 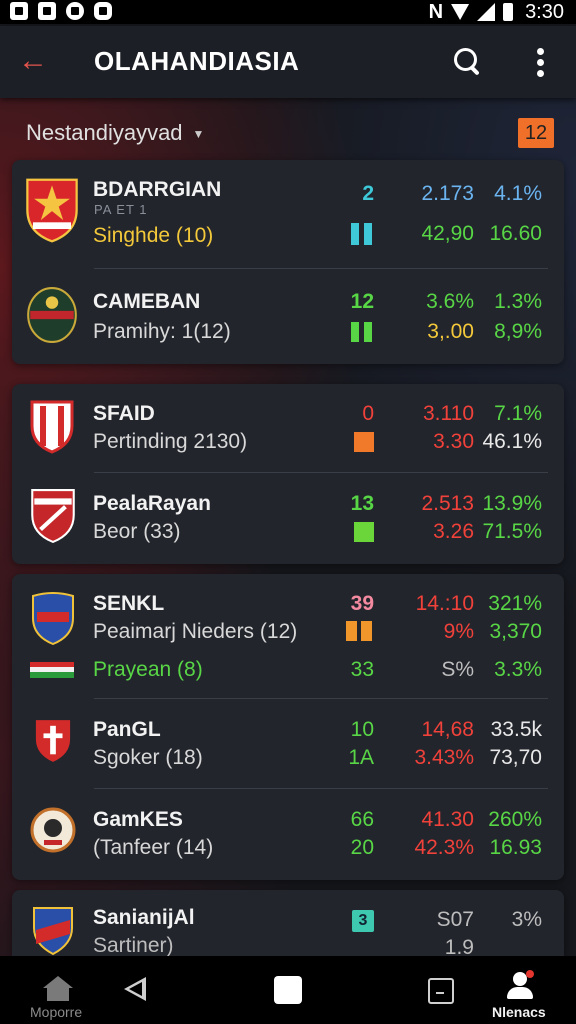 What do you see at coordinates (447, 819) in the screenshot?
I see `stat-value: 41.30` at bounding box center [447, 819].